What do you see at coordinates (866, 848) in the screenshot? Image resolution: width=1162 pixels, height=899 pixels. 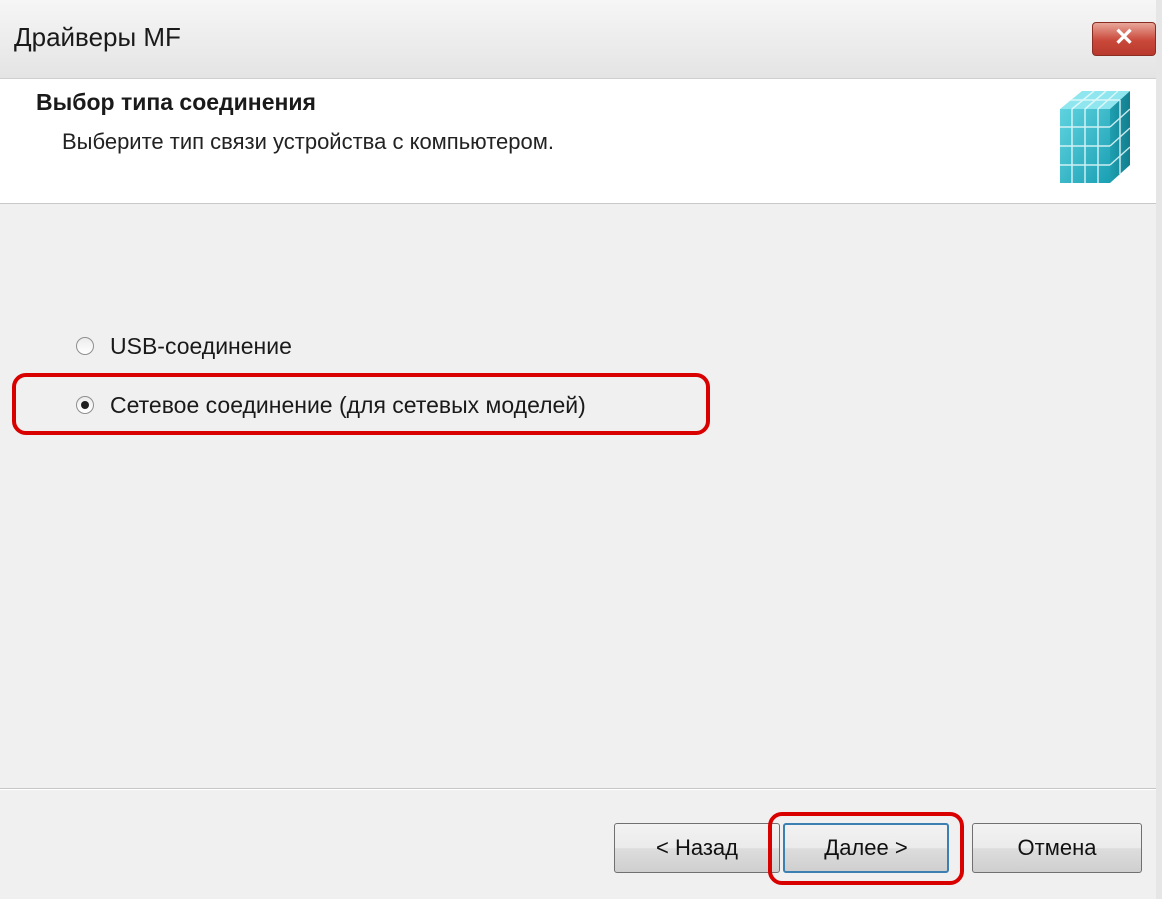 I see `highlight-next-button` at bounding box center [866, 848].